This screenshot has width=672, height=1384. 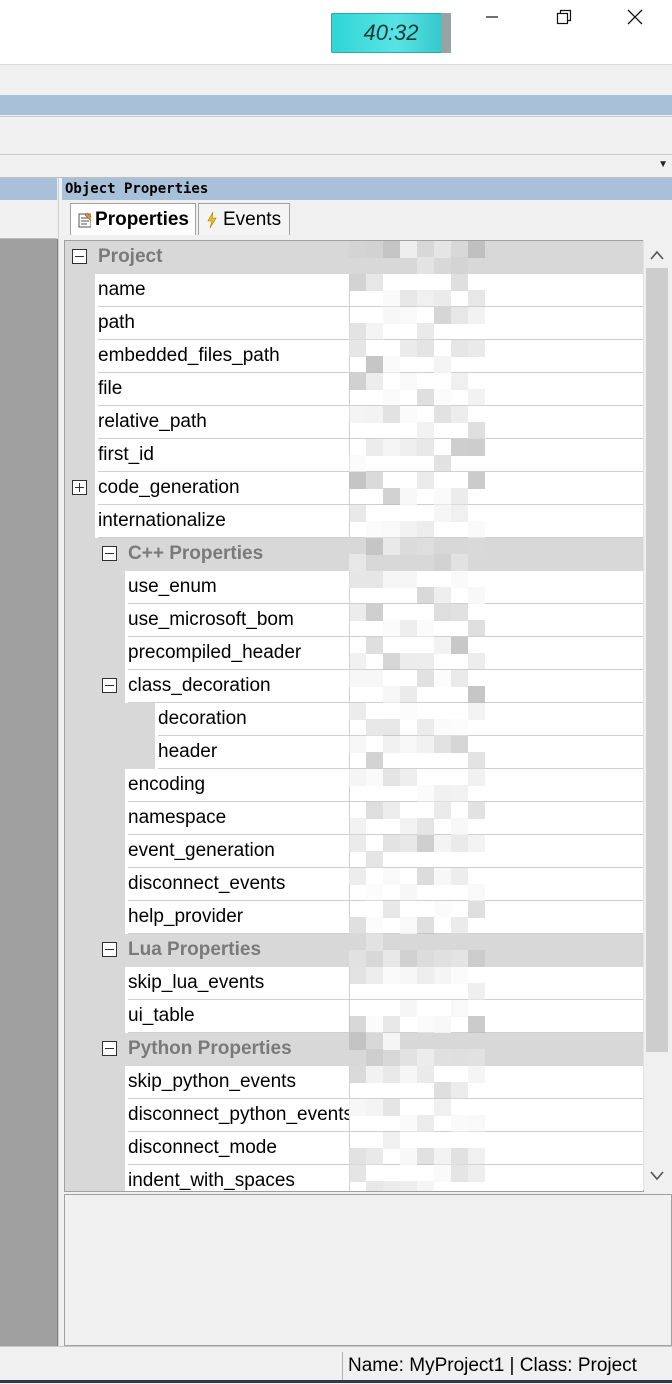 I want to click on timer-grip, so click(x=446, y=33).